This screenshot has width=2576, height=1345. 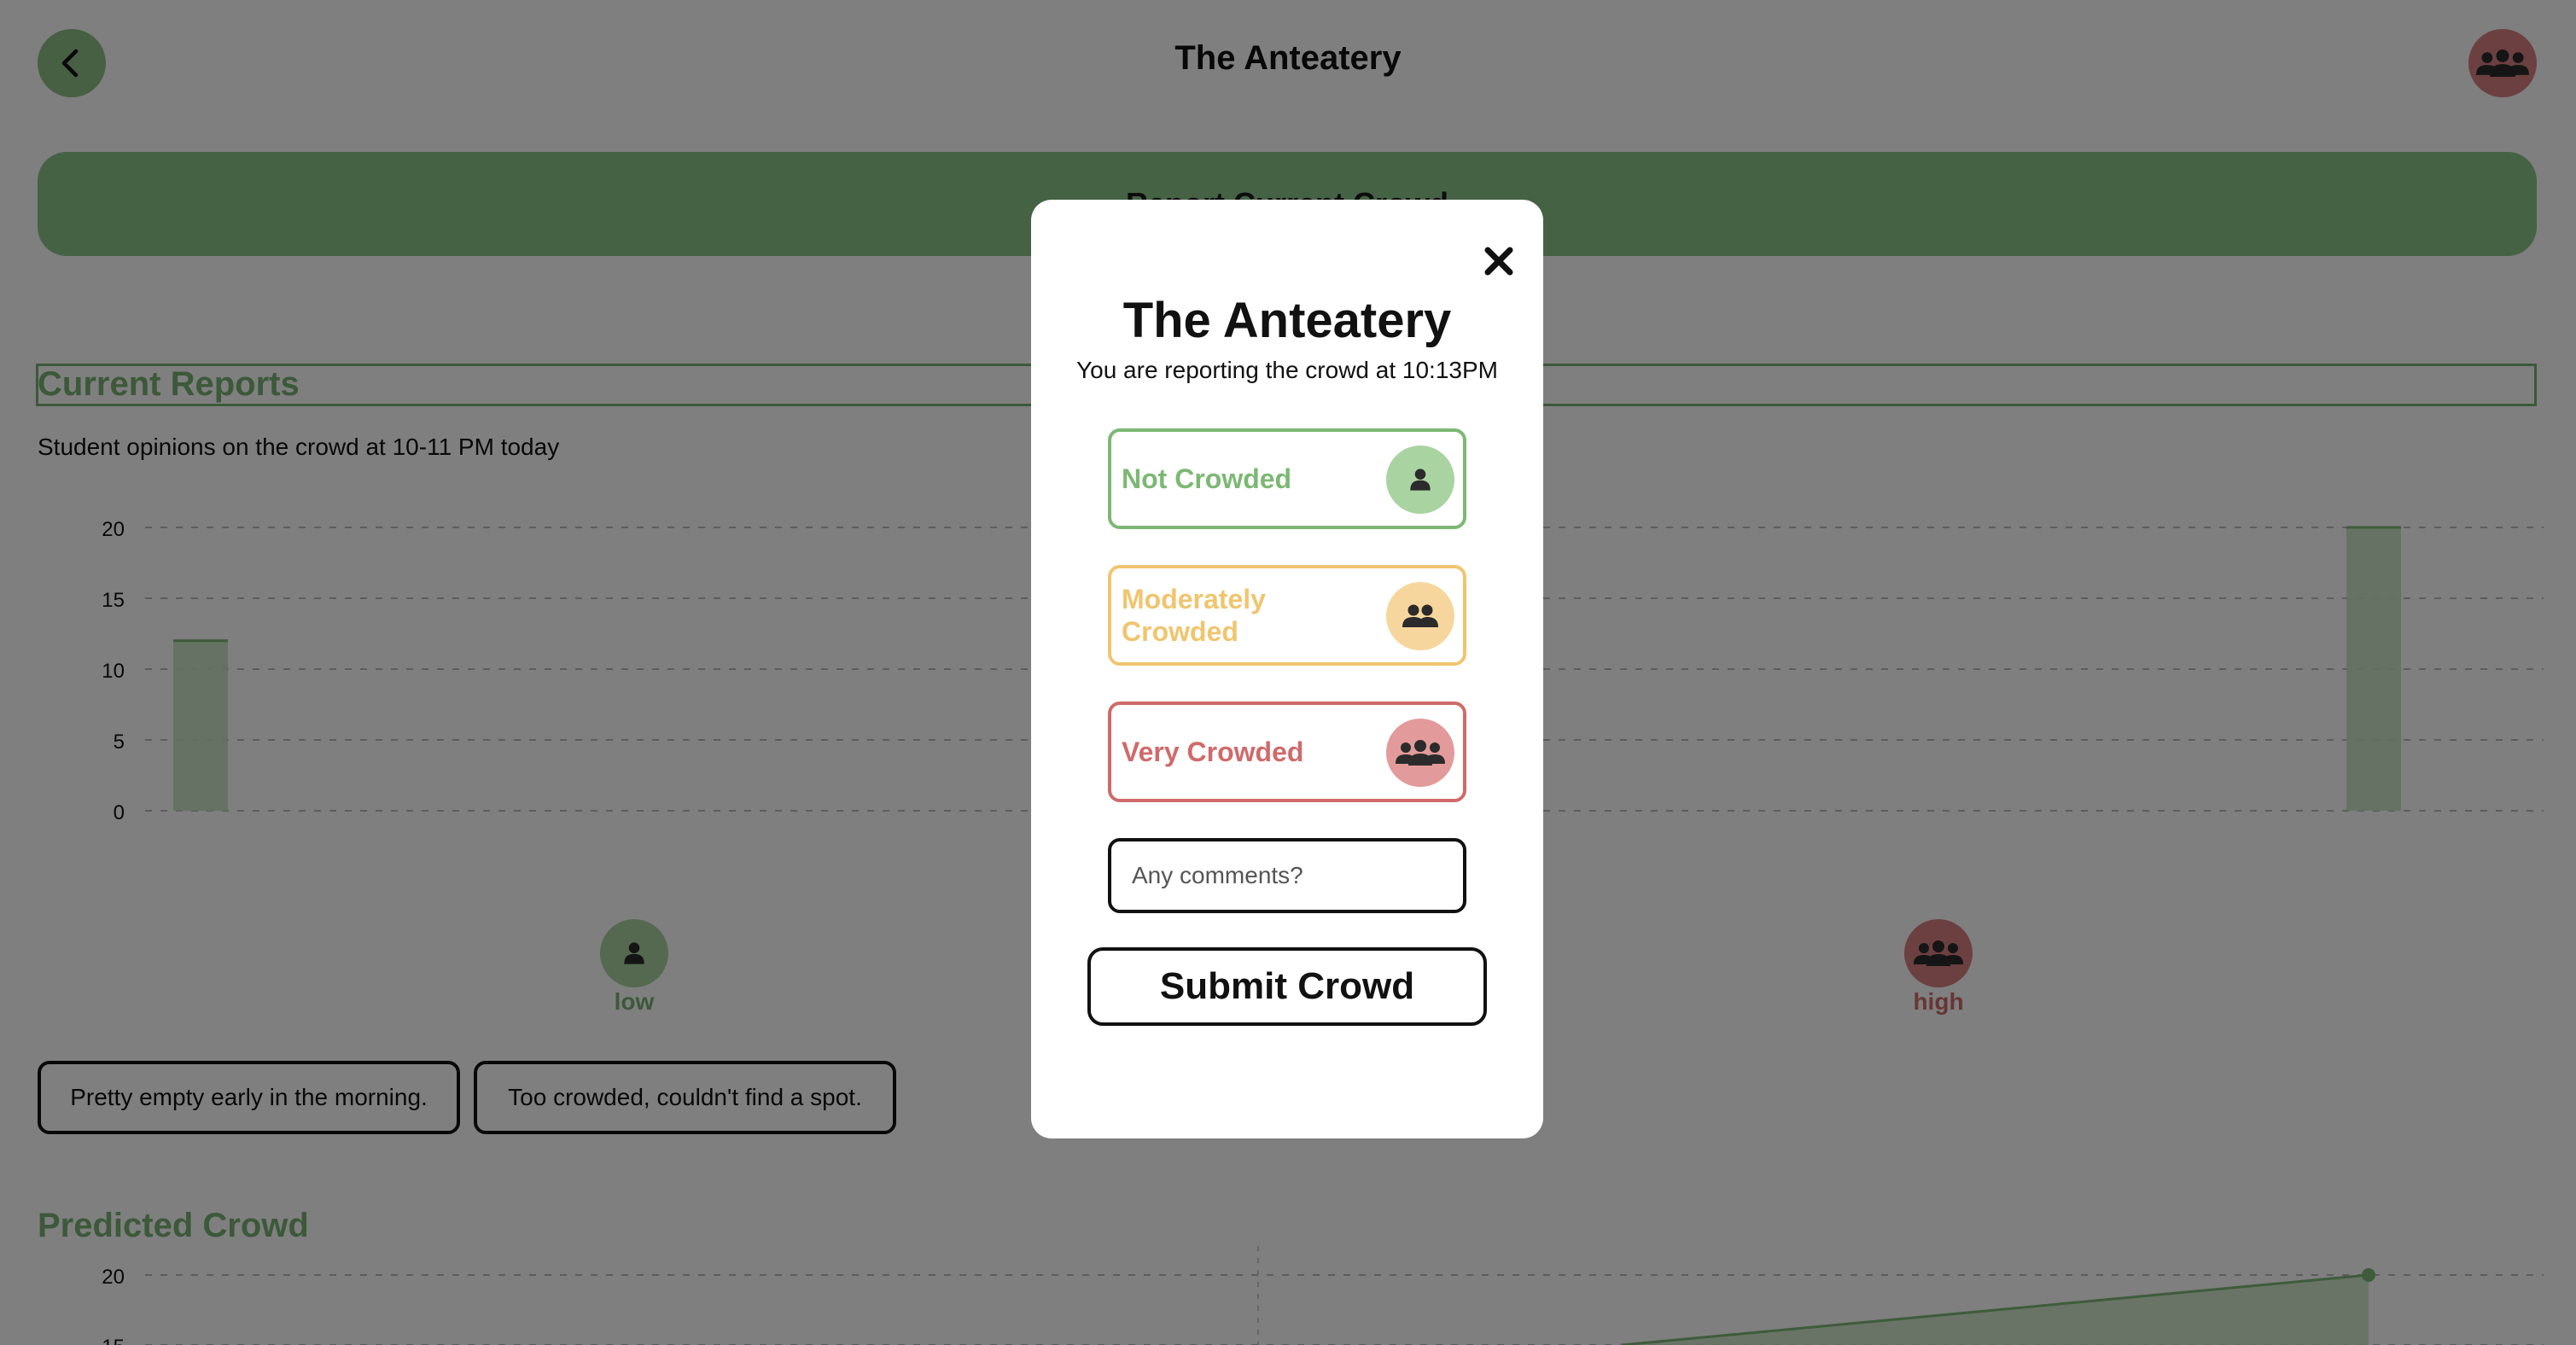 I want to click on option-label: Not Crowded, so click(x=1207, y=478).